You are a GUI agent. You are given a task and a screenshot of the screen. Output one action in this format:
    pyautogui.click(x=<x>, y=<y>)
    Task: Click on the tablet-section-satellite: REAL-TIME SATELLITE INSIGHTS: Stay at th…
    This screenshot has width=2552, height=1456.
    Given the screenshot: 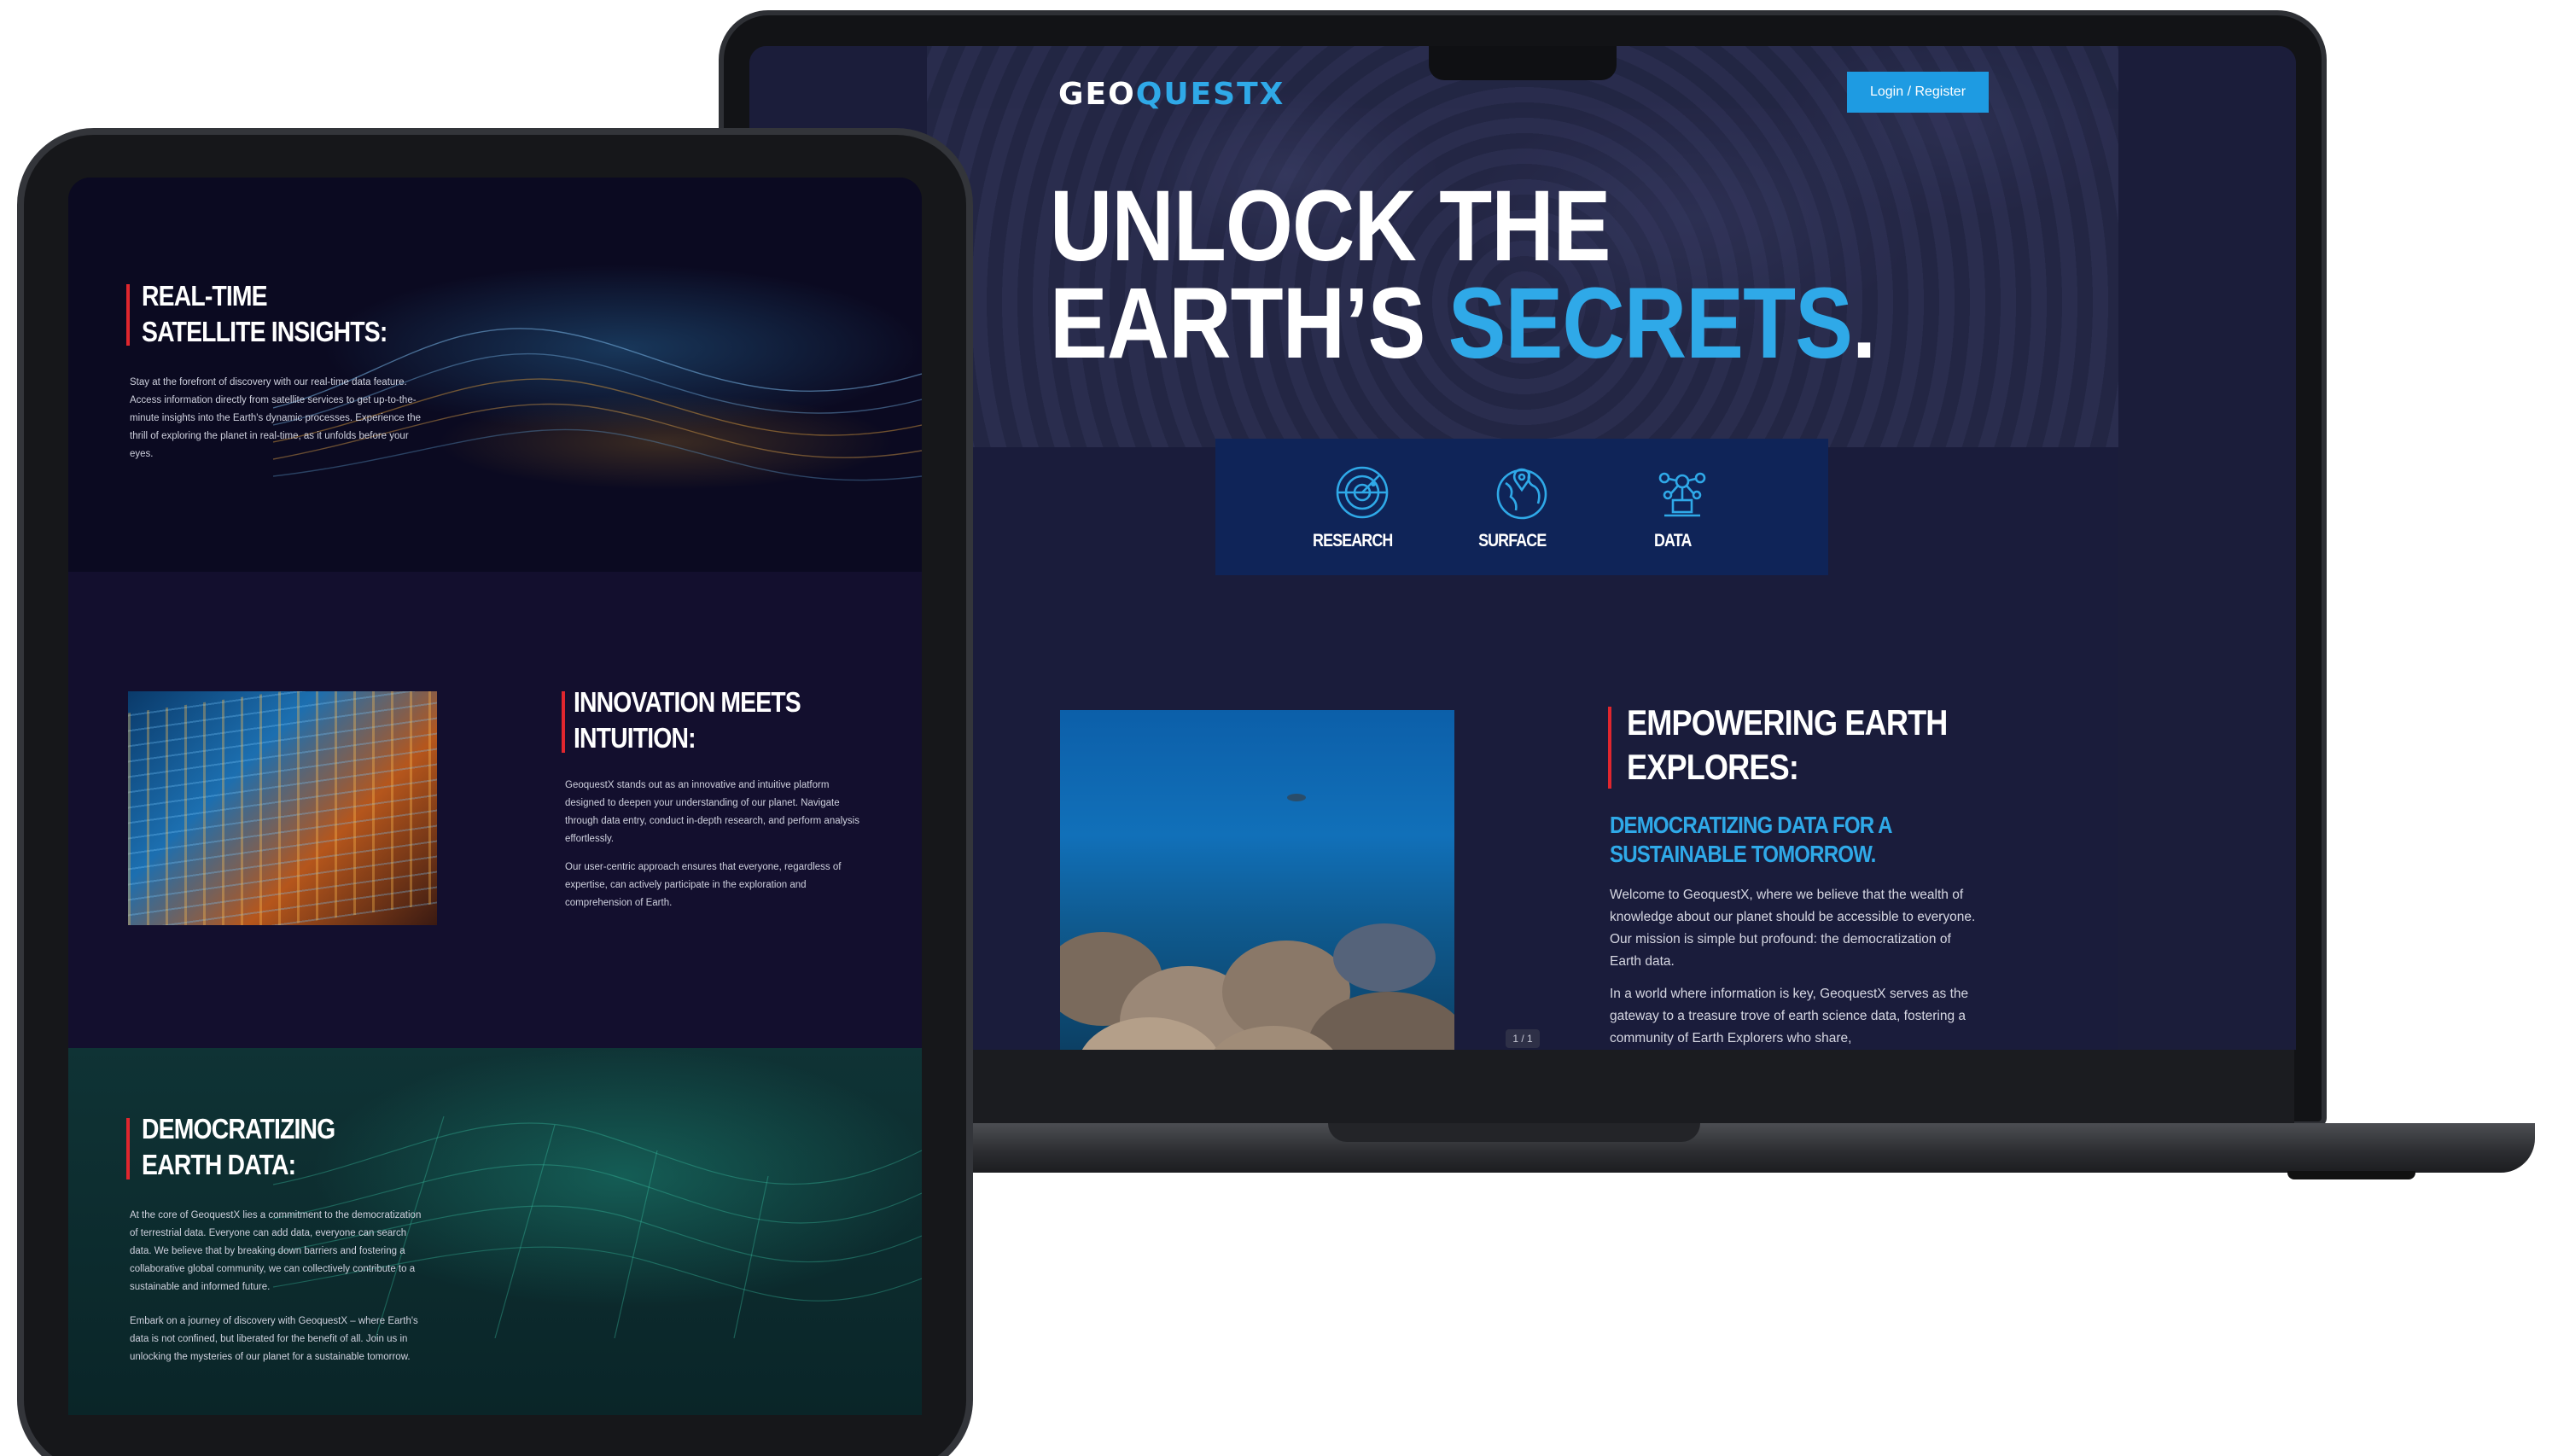 What is the action you would take?
    pyautogui.click(x=495, y=375)
    